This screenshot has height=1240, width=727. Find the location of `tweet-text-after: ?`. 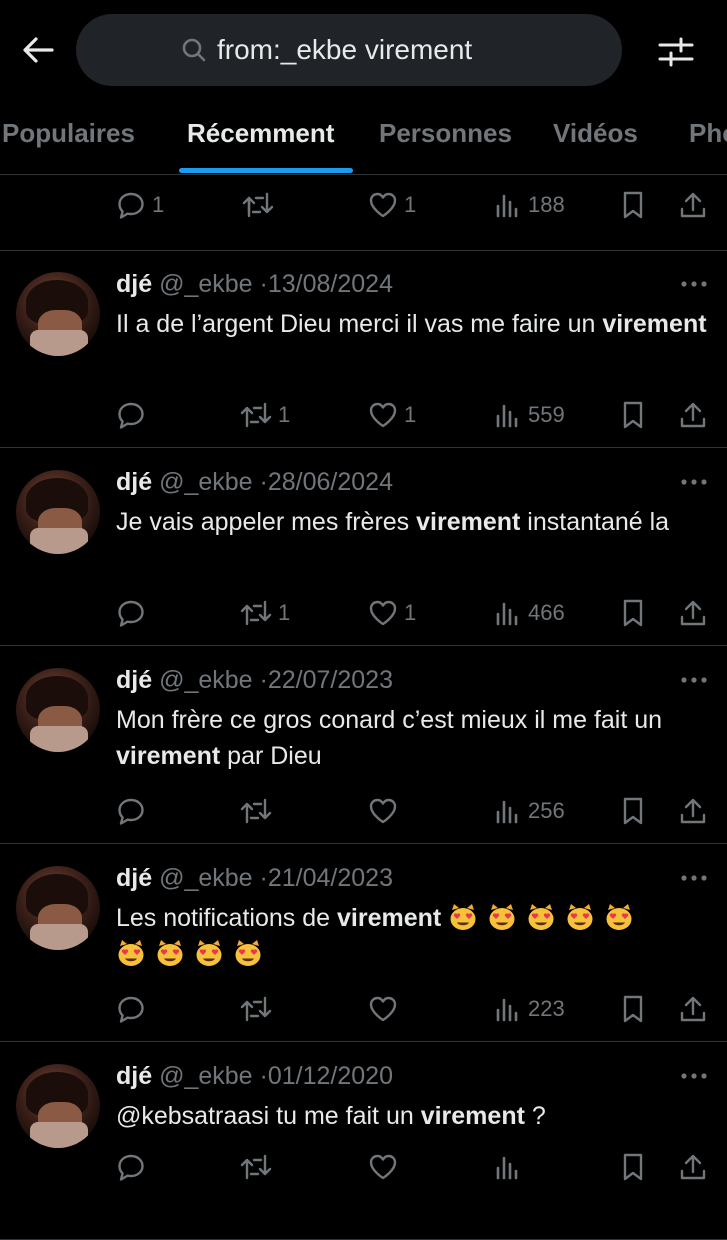

tweet-text-after: ? is located at coordinates (535, 1116).